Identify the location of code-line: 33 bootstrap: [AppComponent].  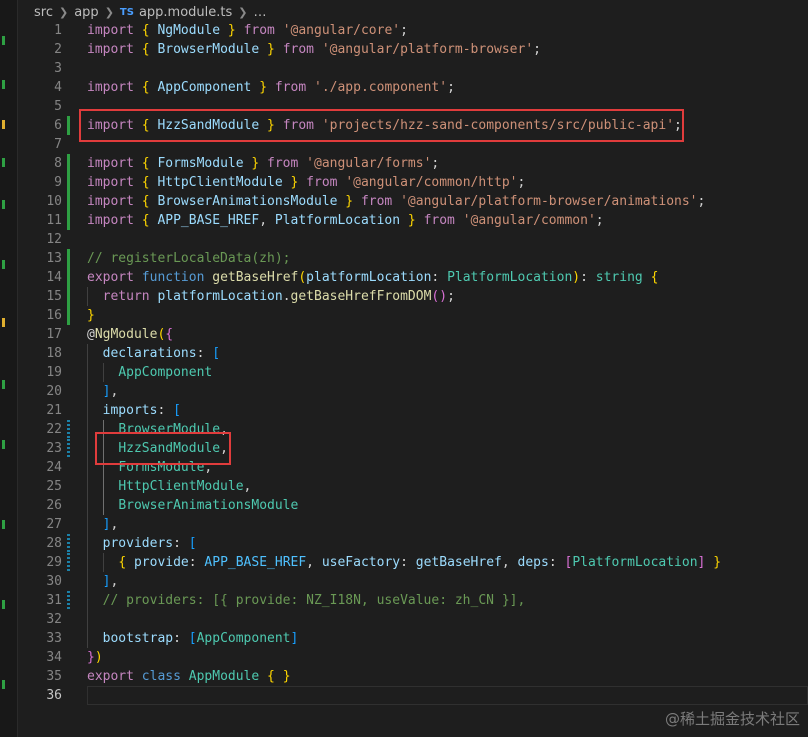
(413, 638).